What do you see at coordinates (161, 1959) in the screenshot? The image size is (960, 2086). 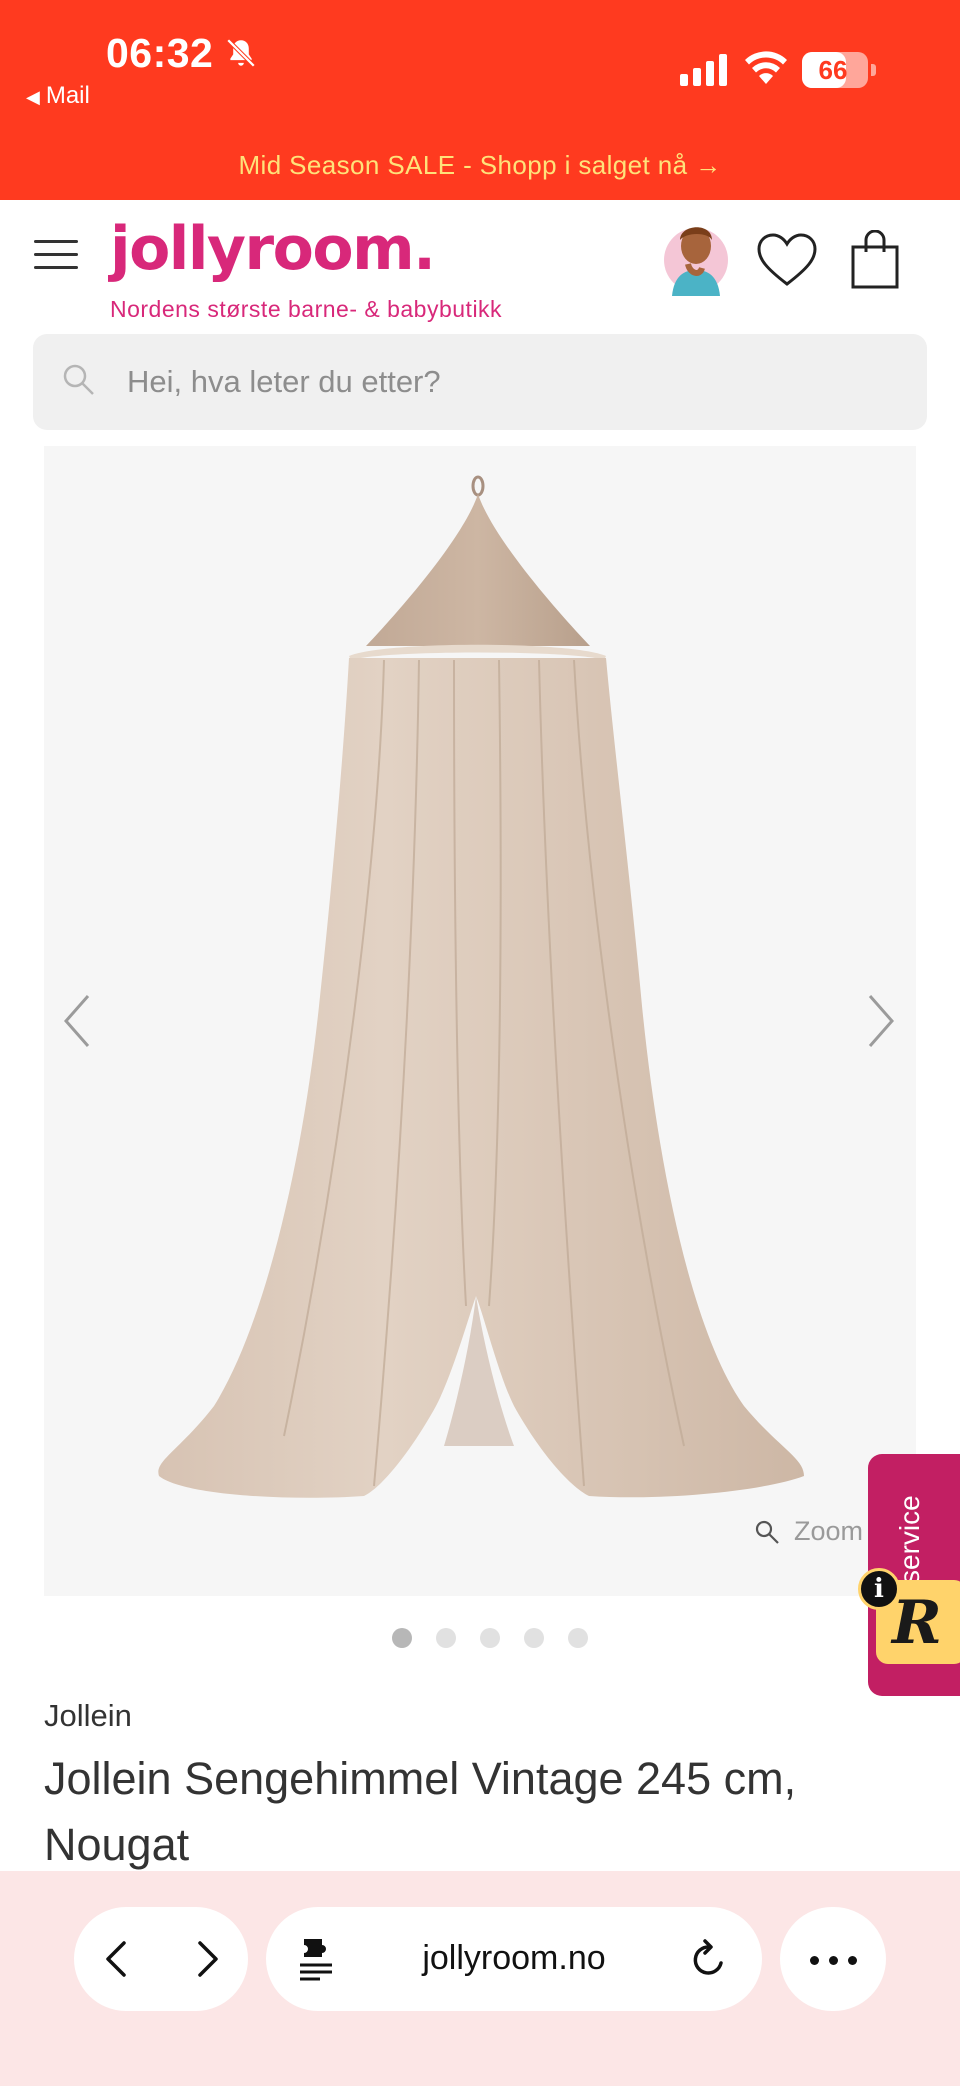 I see `browser-nav-group` at bounding box center [161, 1959].